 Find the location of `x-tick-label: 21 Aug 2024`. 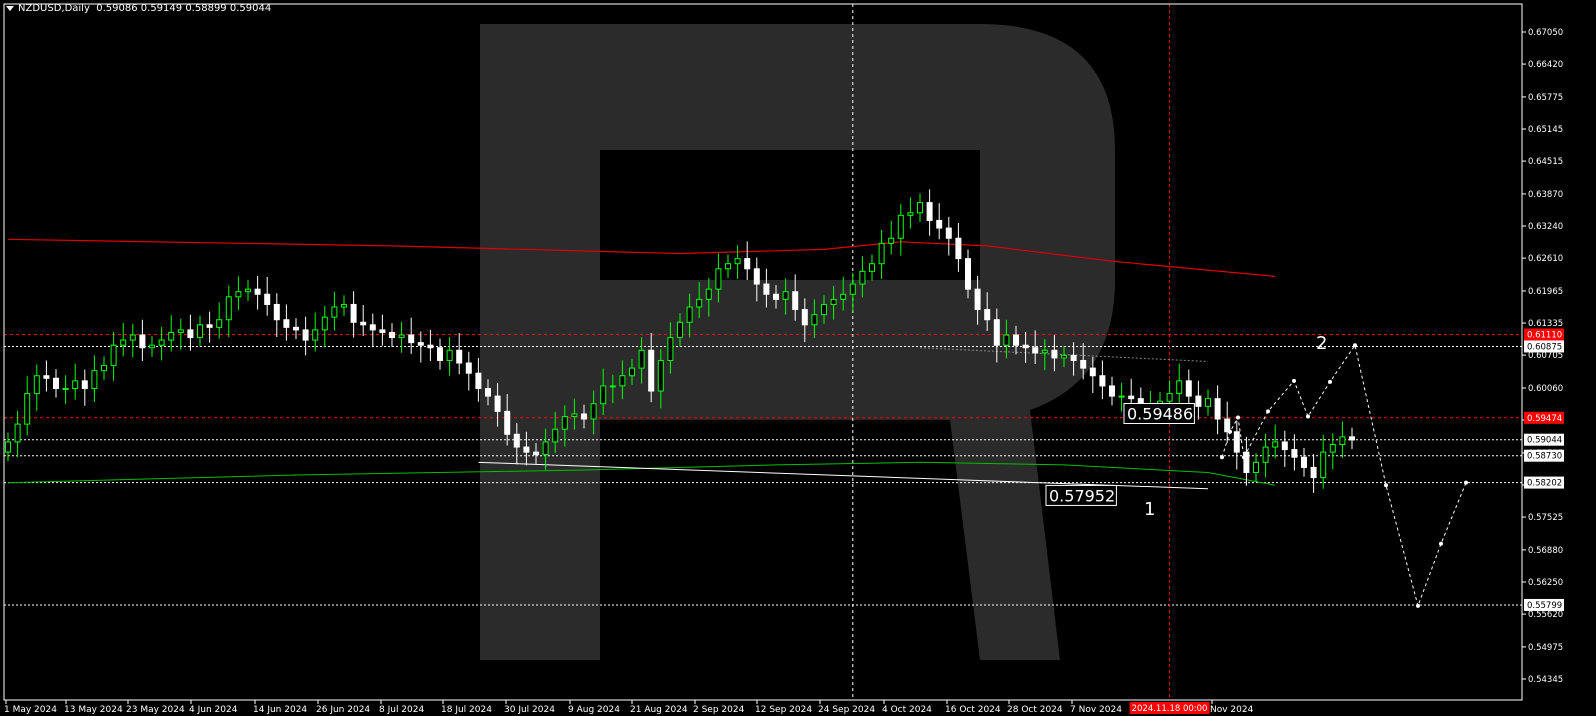

x-tick-label: 21 Aug 2024 is located at coordinates (659, 710).